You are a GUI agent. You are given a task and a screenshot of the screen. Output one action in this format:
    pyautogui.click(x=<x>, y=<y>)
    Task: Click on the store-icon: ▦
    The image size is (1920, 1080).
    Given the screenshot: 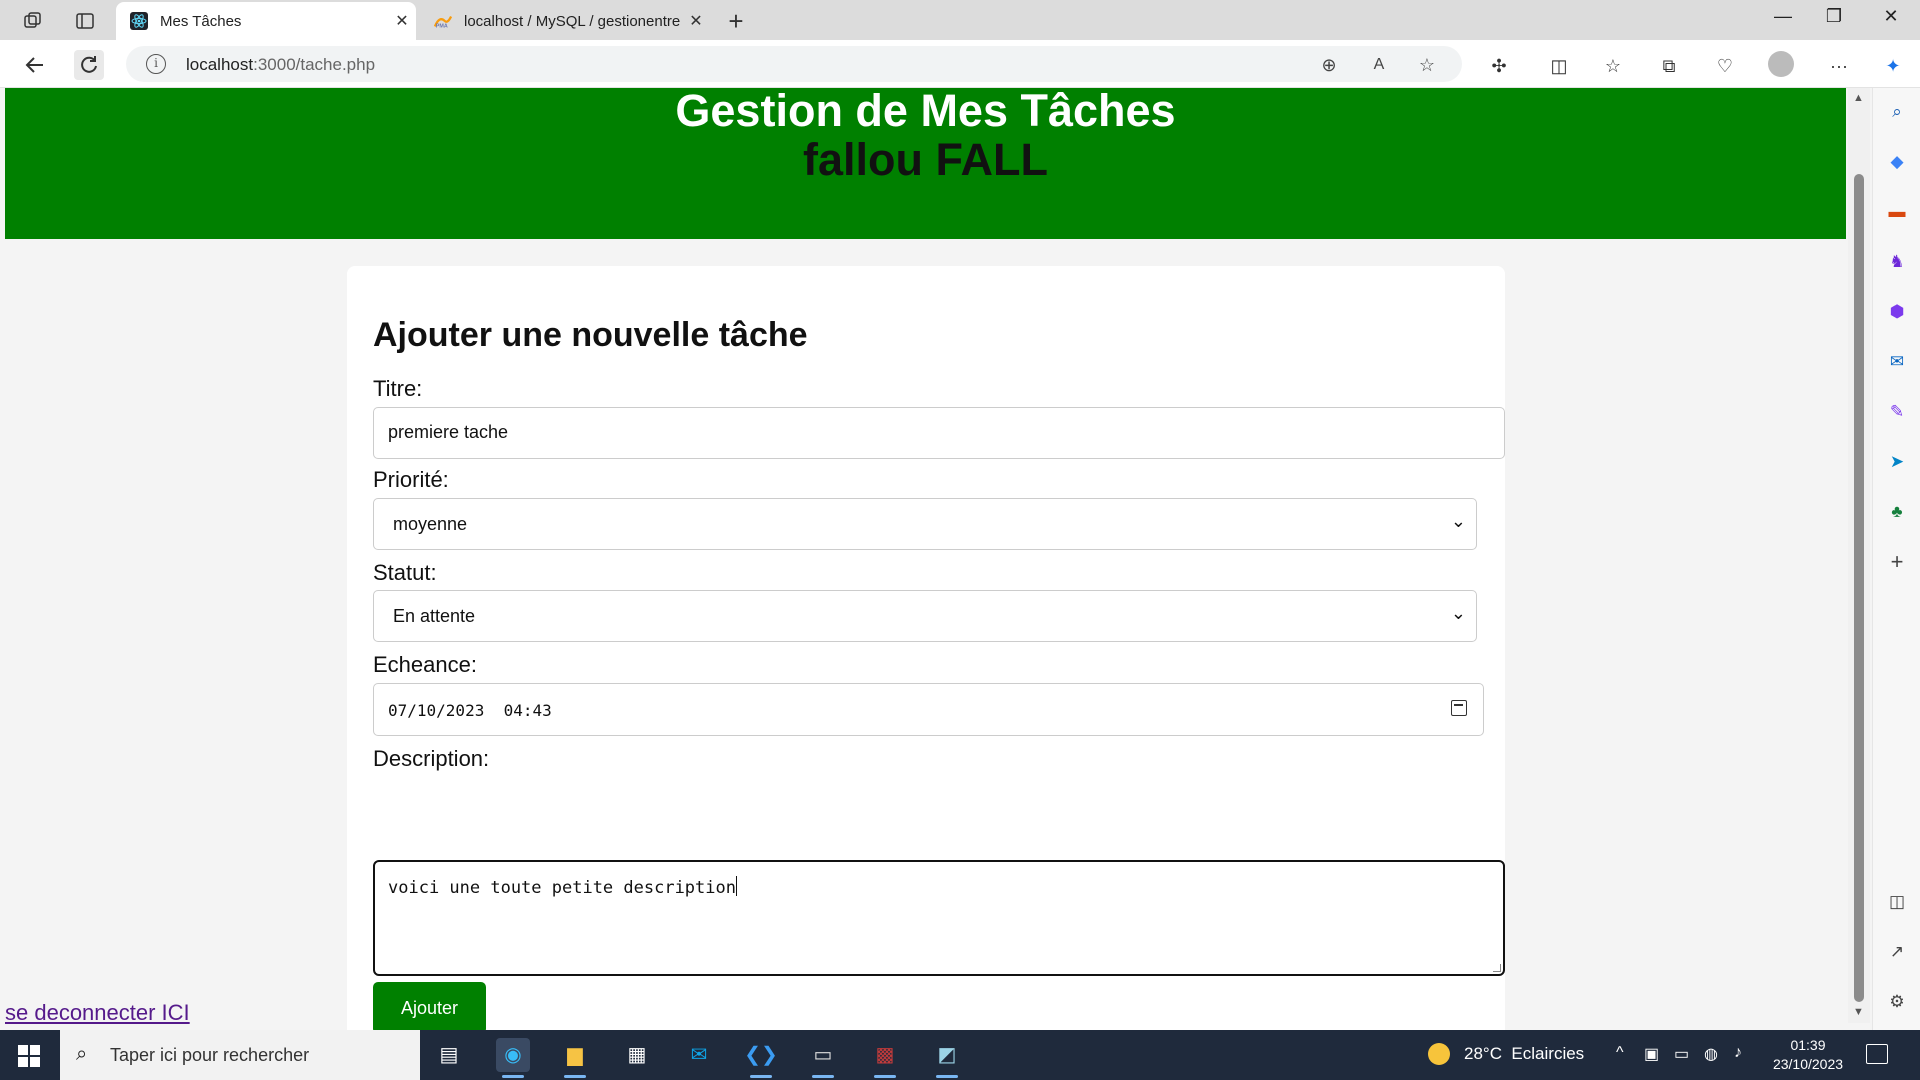 What is the action you would take?
    pyautogui.click(x=637, y=1055)
    